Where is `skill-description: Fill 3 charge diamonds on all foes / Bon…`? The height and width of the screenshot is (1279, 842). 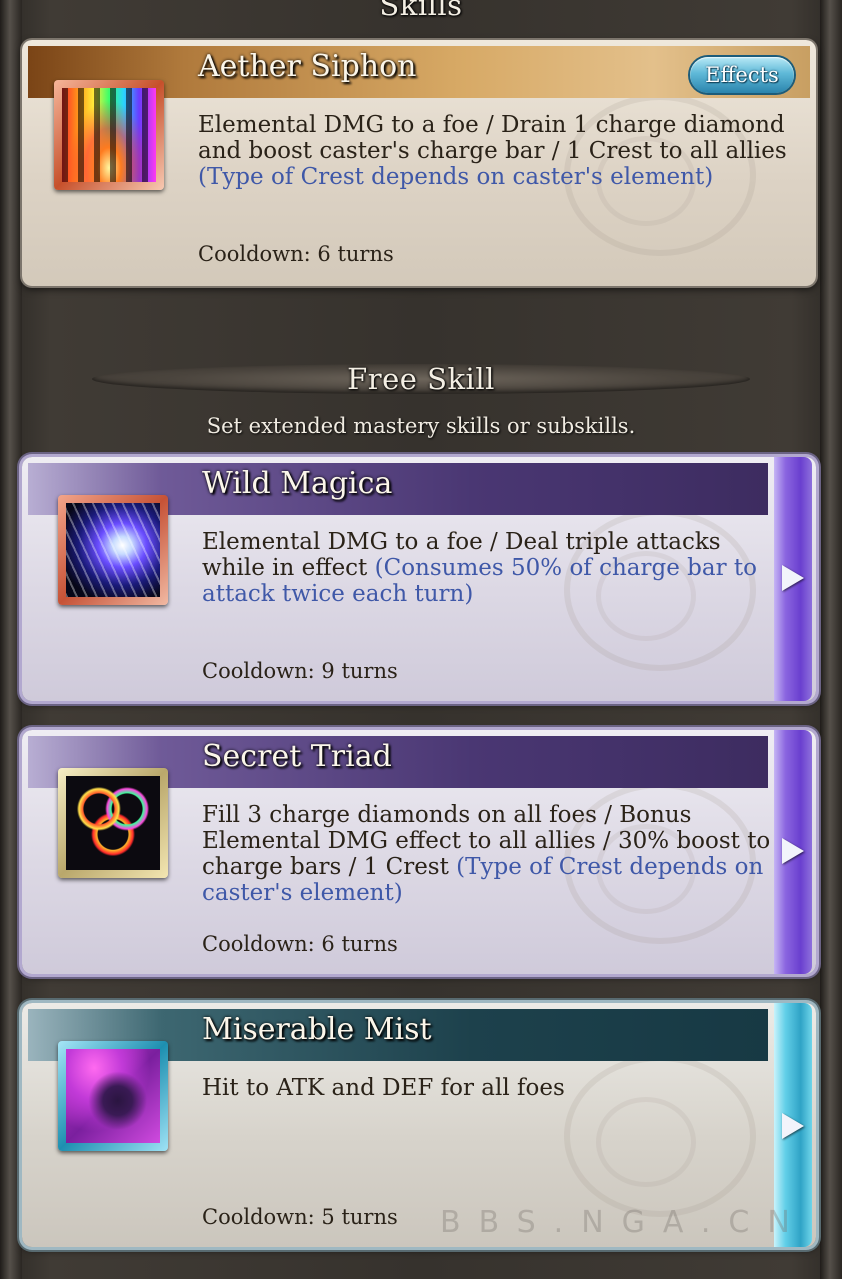 skill-description: Fill 3 charge diamonds on all foes / Bon… is located at coordinates (492, 854).